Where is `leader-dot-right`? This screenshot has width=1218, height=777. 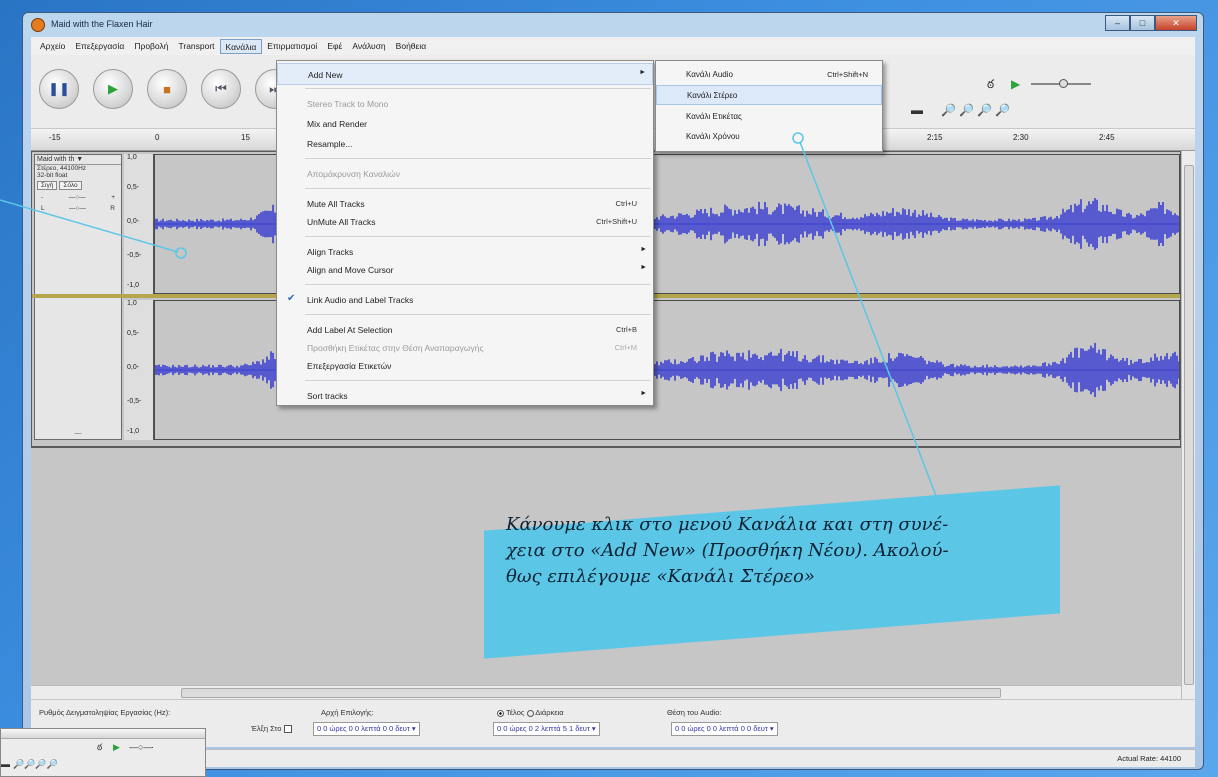 leader-dot-right is located at coordinates (798, 138).